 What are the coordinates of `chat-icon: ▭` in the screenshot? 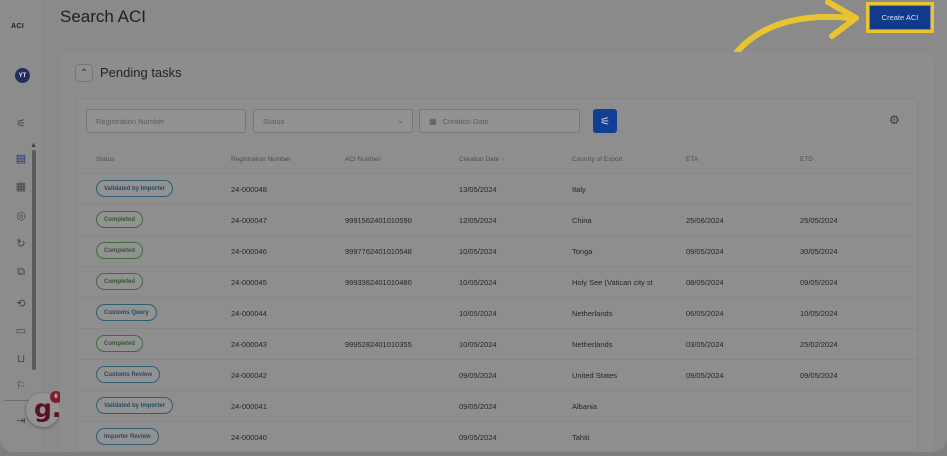 It's located at (21, 331).